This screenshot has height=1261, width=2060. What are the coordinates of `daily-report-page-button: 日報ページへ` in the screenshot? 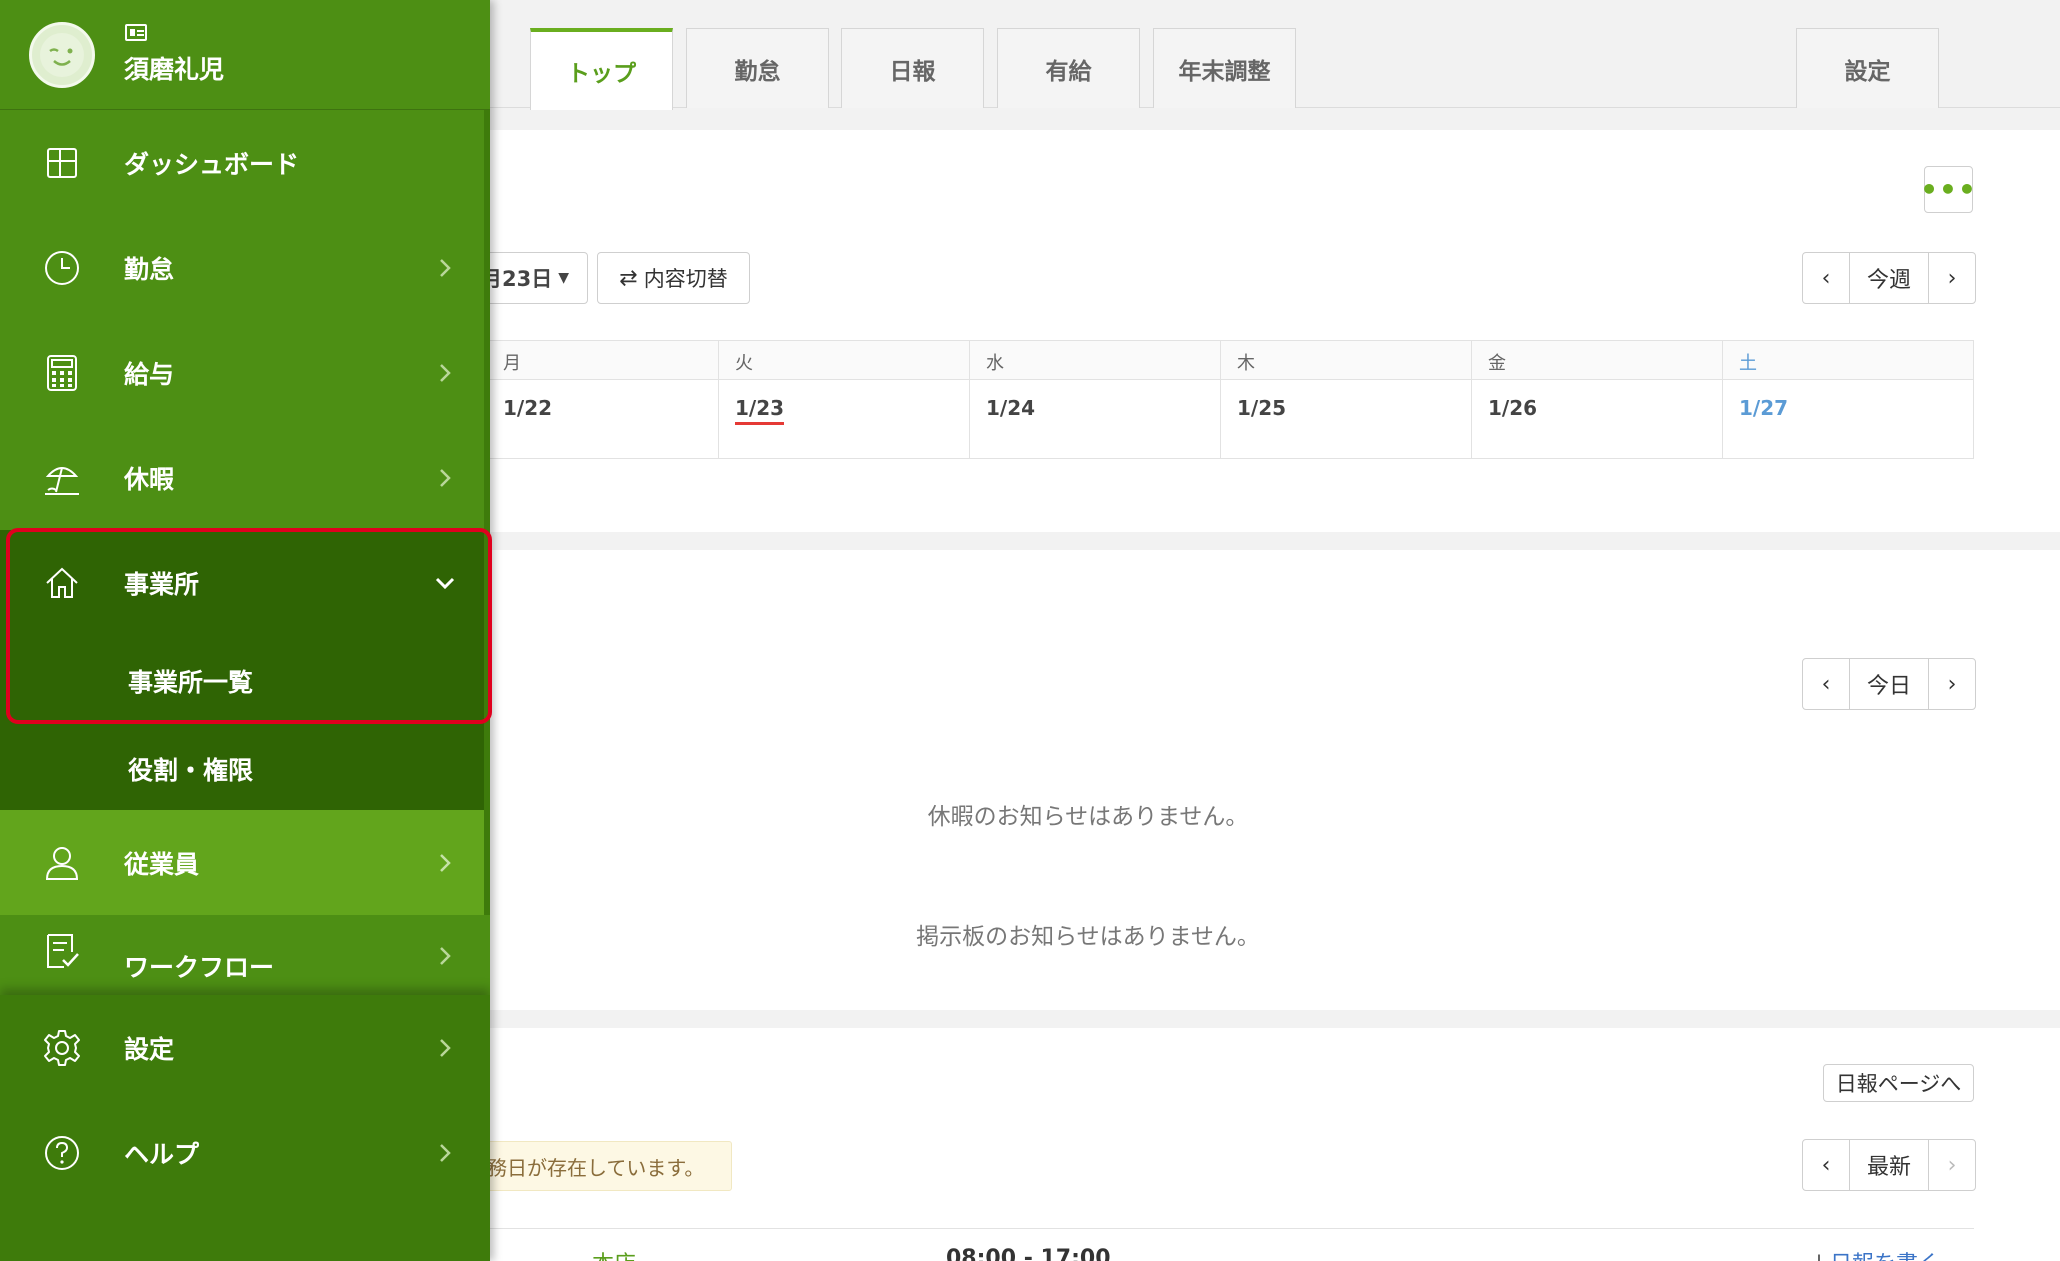 It's located at (1898, 1083).